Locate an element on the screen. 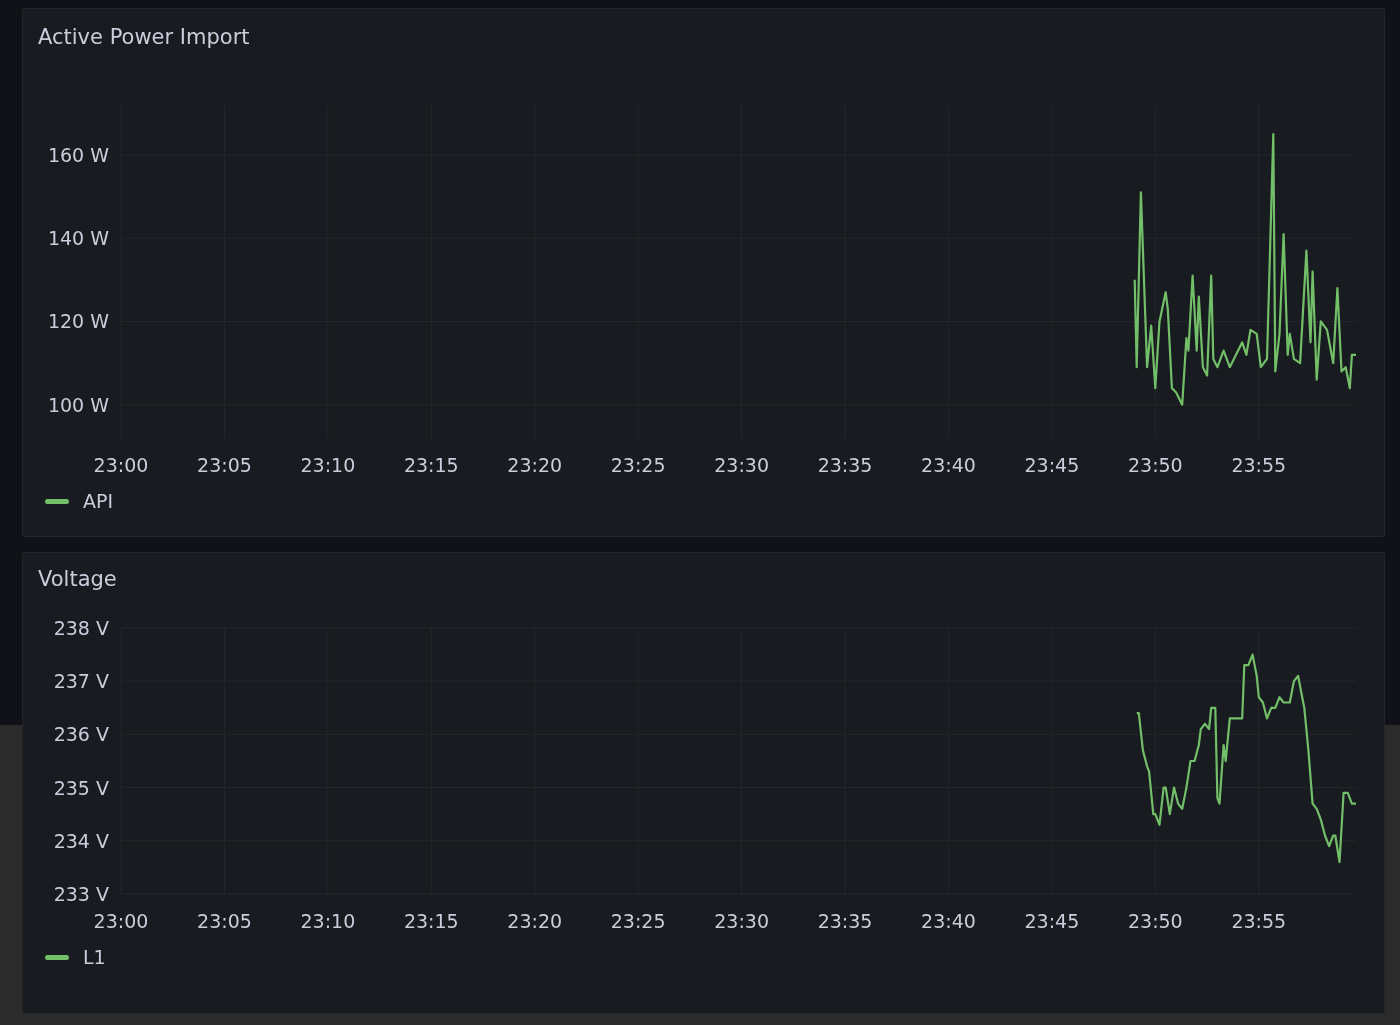 Image resolution: width=1400 pixels, height=1025 pixels. legend-item: L1 is located at coordinates (75, 957).